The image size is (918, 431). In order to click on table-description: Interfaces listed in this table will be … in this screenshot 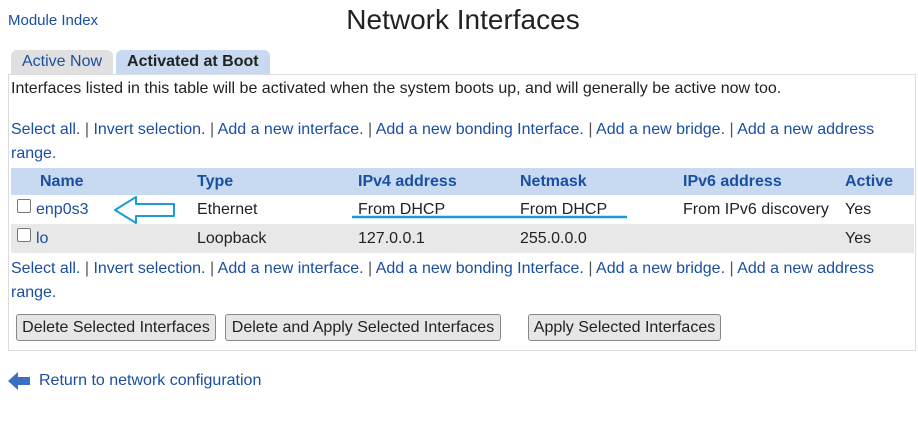, I will do `click(396, 88)`.